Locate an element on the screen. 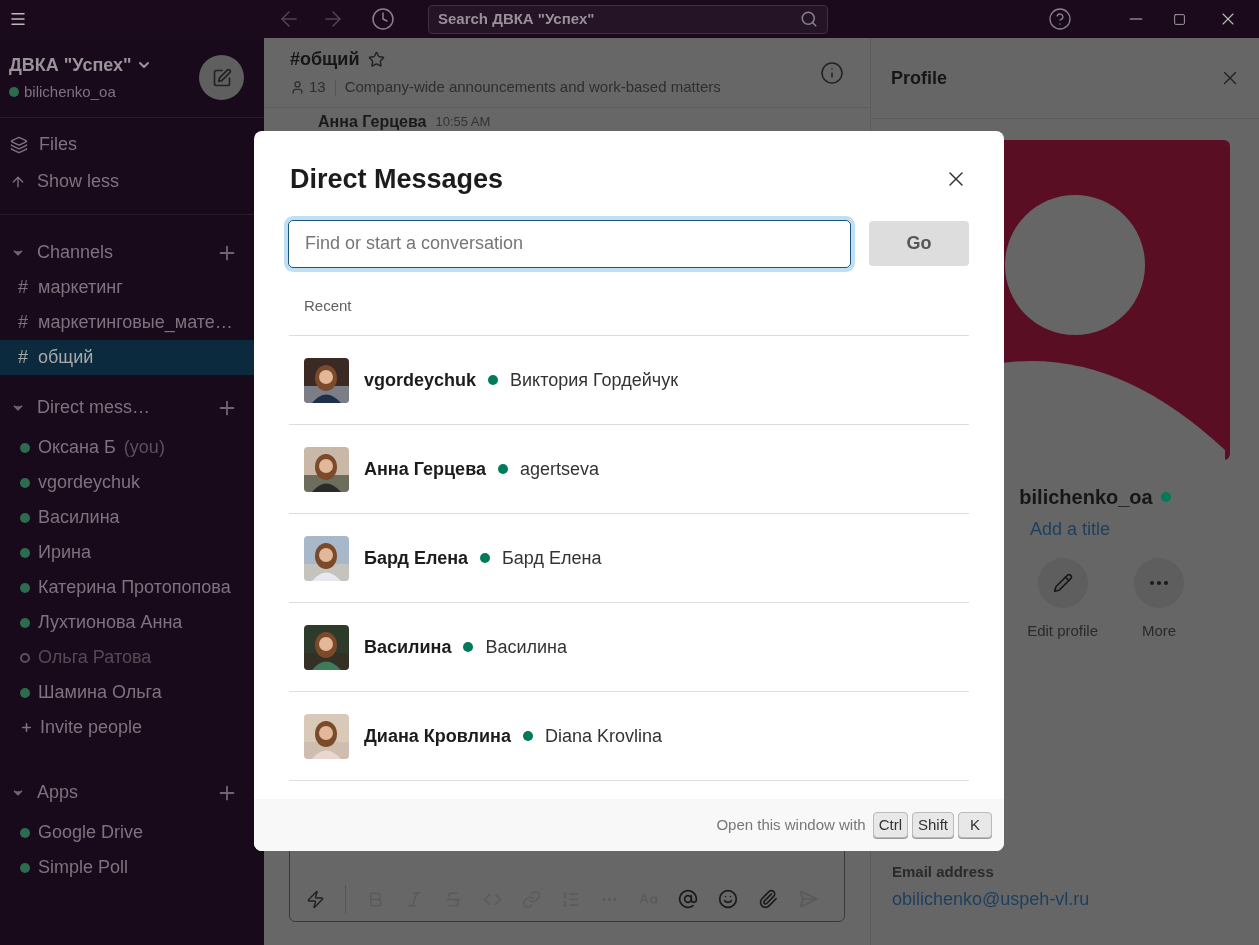 The width and height of the screenshot is (1259, 945). field-label: Email address is located at coordinates (943, 871).